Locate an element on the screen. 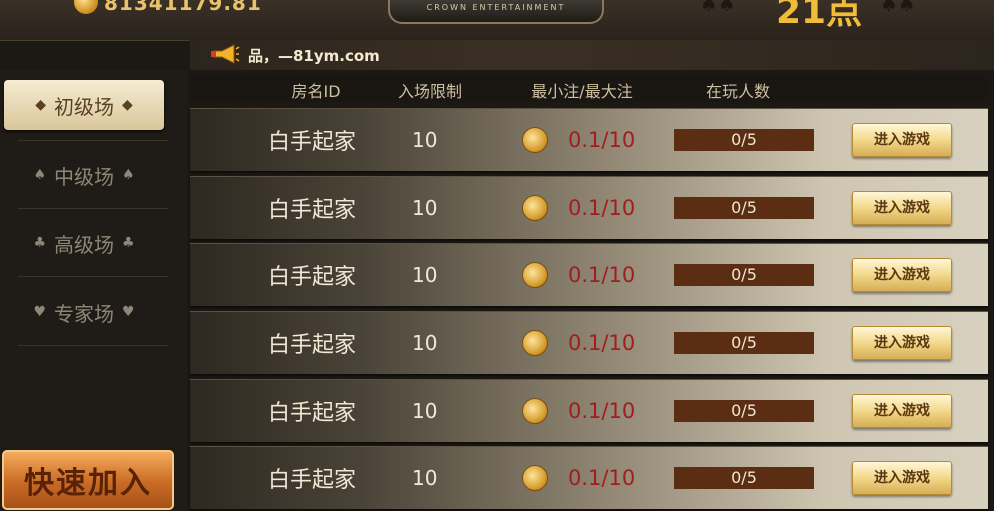  sidebar-item-beginner: ◆ 初级场 ◆ is located at coordinates (84, 105).